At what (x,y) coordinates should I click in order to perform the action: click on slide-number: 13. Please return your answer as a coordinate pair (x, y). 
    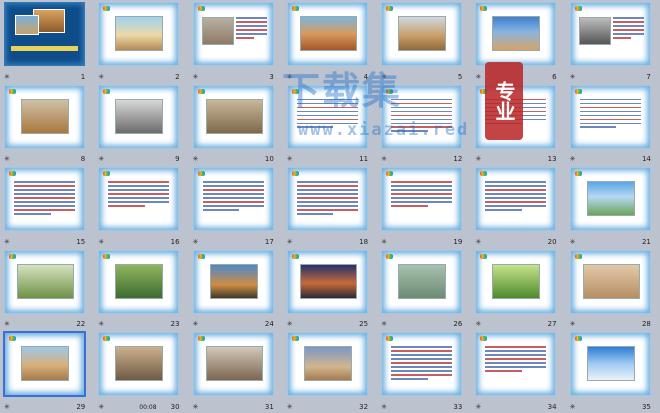
    Looking at the image, I should click on (552, 159).